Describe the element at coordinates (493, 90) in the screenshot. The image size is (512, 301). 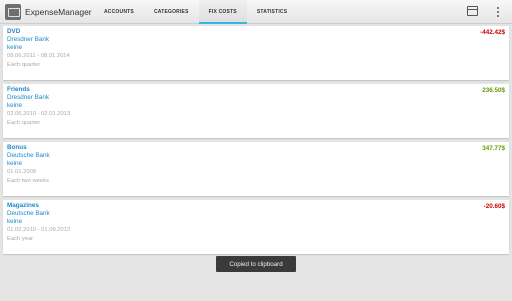
I see `item-amount: 236.50$` at that location.